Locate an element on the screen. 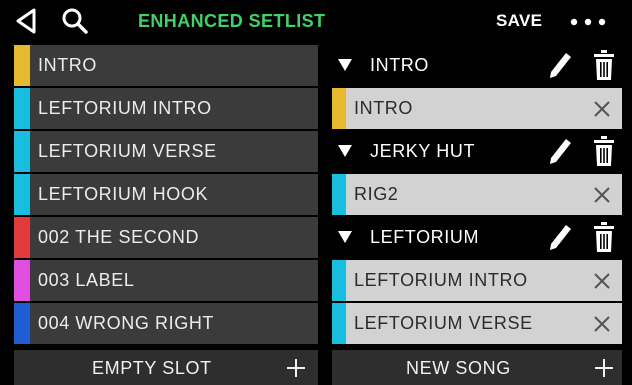 This screenshot has height=385, width=632. empty-slot-button: EMPTY SLOT is located at coordinates (166, 367).